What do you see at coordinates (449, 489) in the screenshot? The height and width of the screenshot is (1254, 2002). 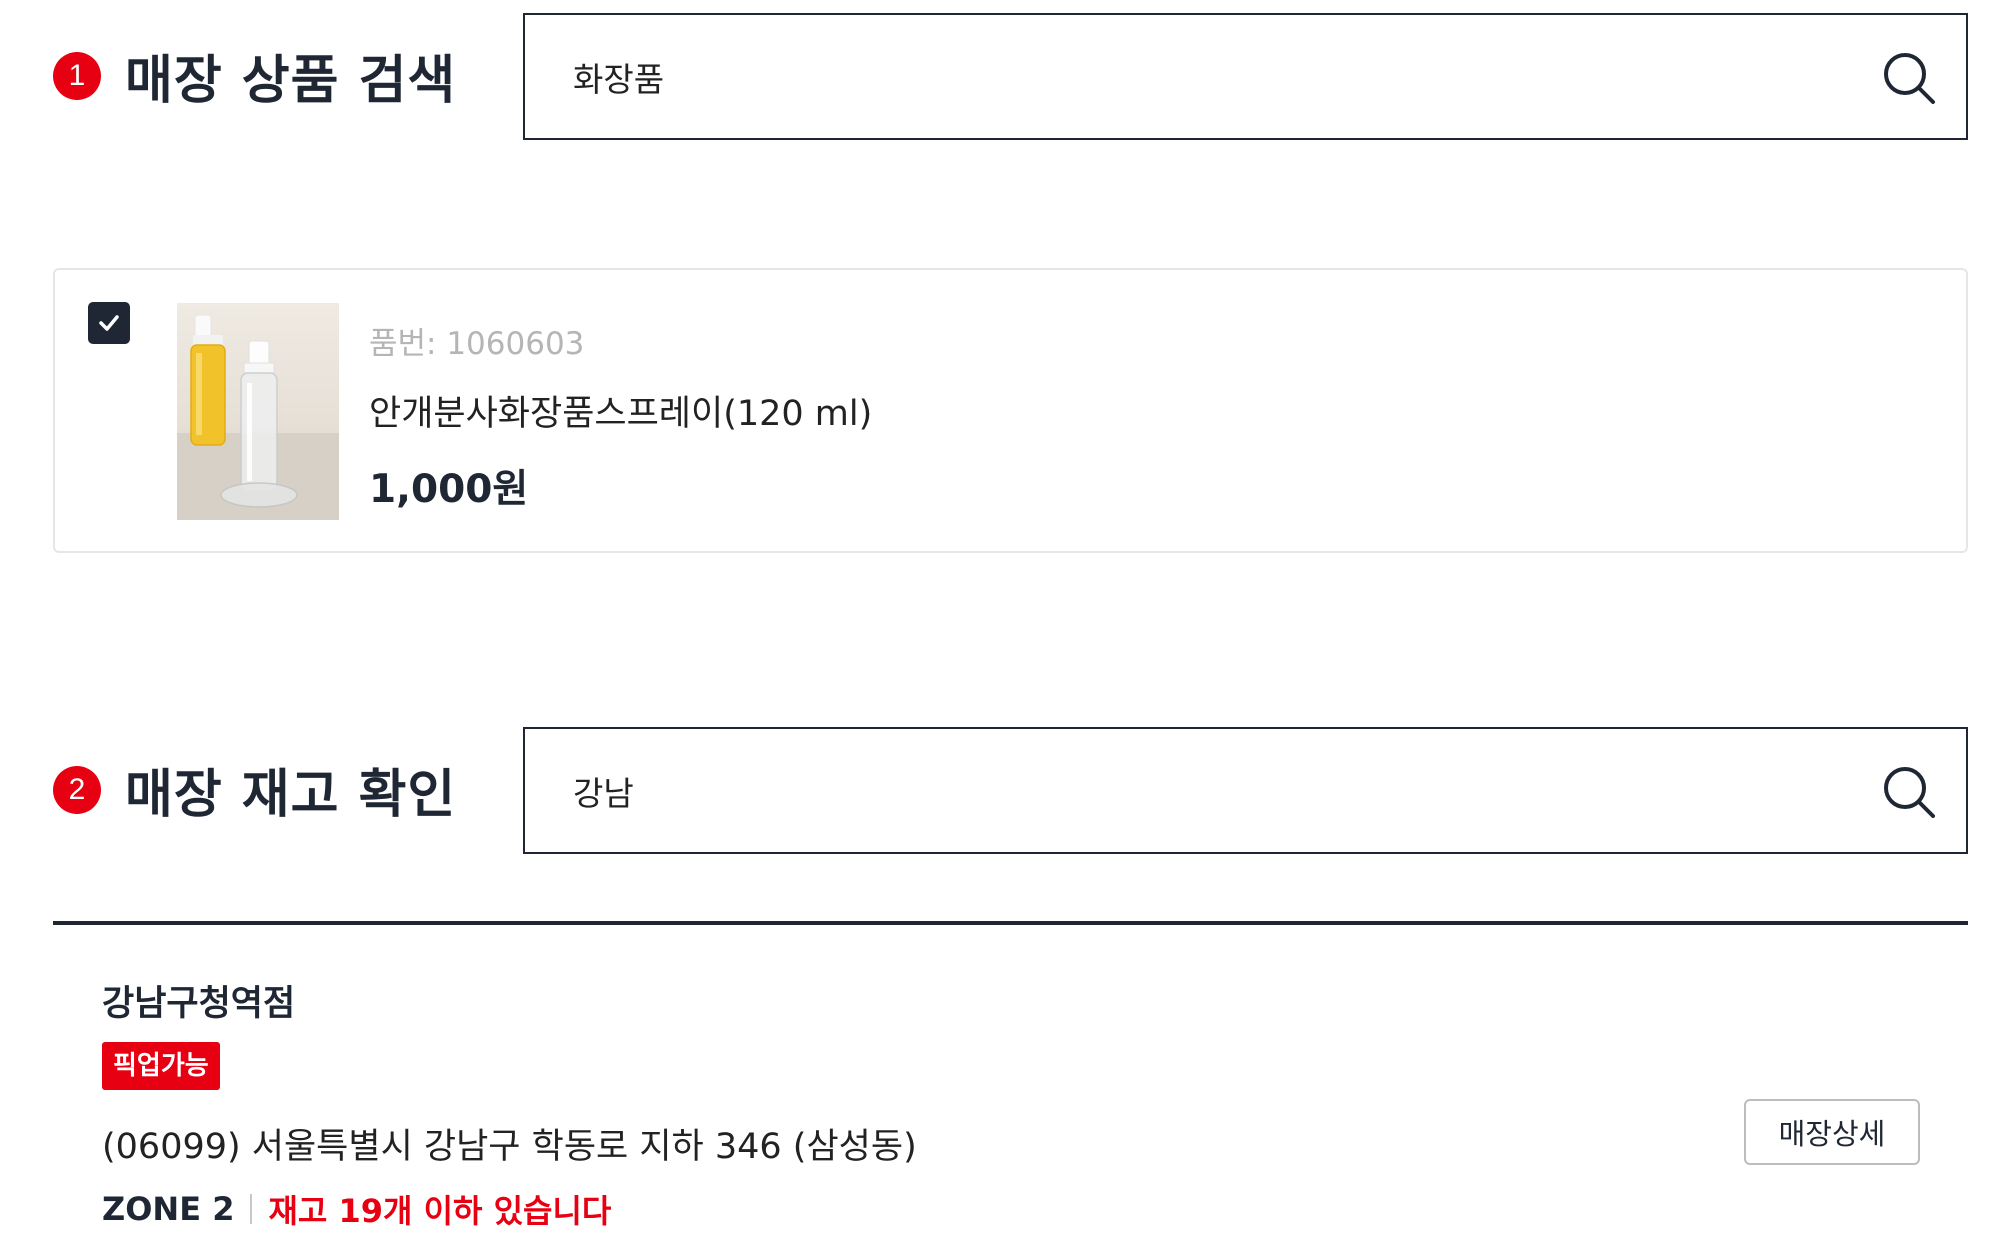 I see `product-price: 1,000원` at bounding box center [449, 489].